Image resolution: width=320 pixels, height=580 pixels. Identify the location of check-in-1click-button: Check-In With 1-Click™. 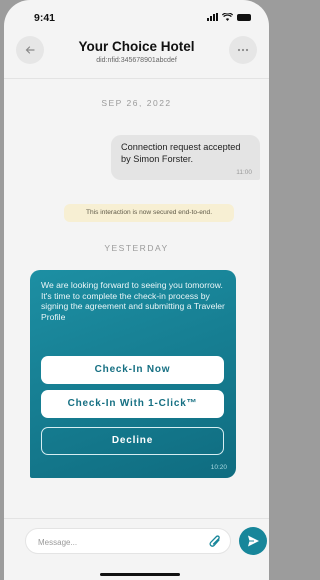
(132, 404).